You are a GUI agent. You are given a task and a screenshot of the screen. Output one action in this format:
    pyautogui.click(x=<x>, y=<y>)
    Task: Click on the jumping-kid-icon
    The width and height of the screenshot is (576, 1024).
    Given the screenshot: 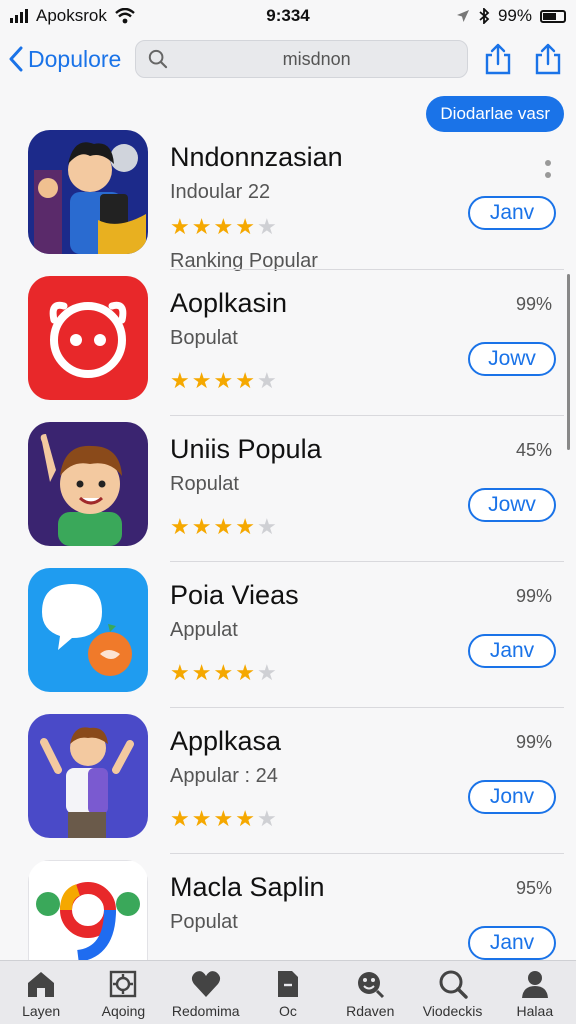 What is the action you would take?
    pyautogui.click(x=88, y=776)
    